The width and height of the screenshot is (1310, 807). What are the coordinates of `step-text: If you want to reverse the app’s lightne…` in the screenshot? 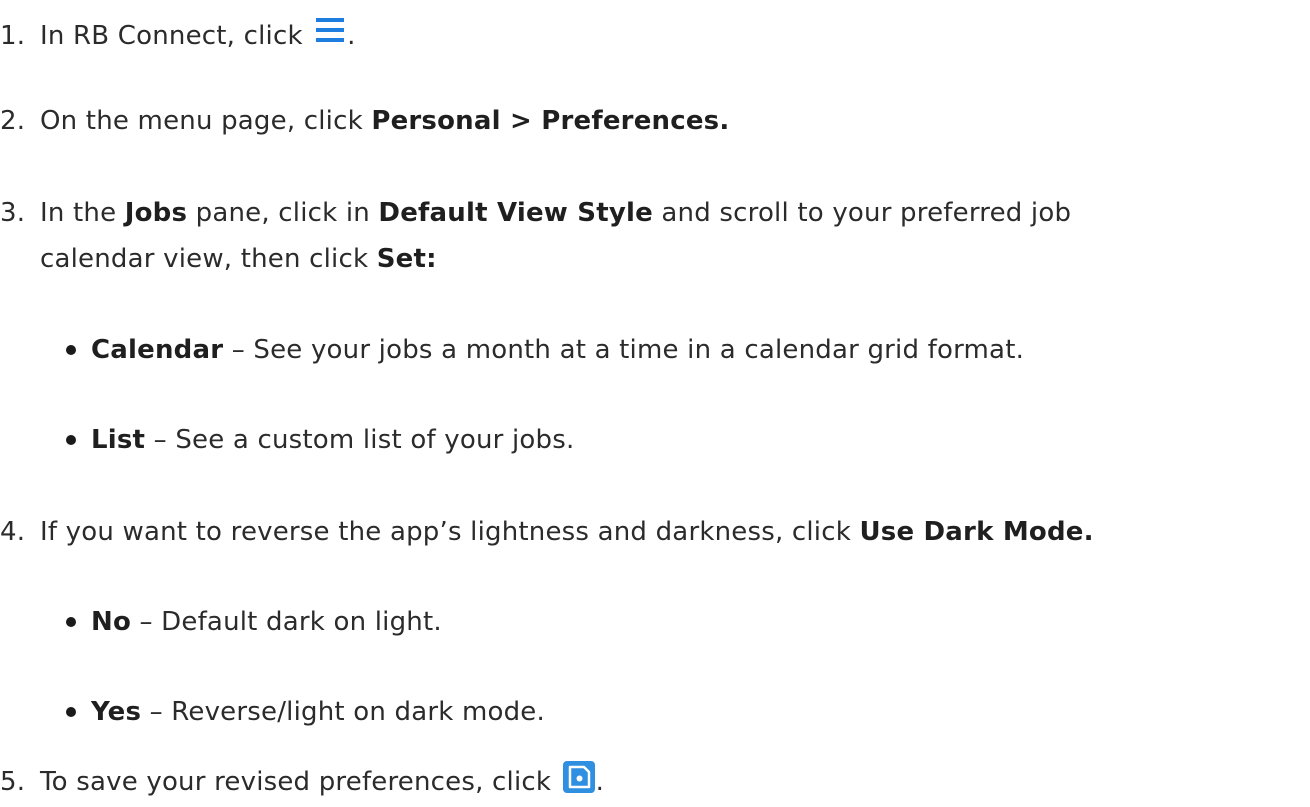 It's located at (450, 532).